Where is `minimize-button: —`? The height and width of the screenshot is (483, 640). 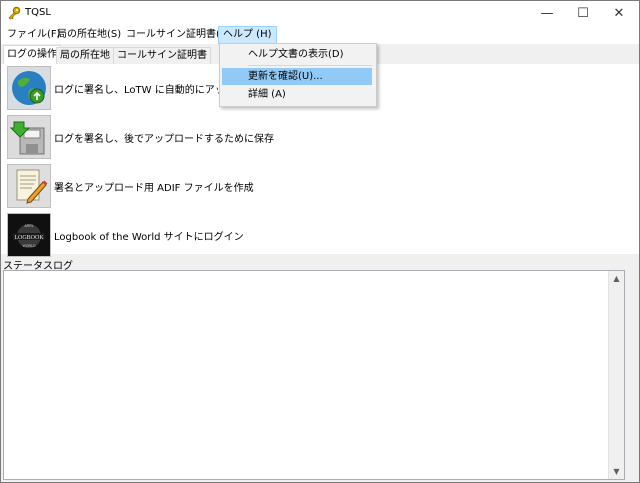
minimize-button: — is located at coordinates (547, 13).